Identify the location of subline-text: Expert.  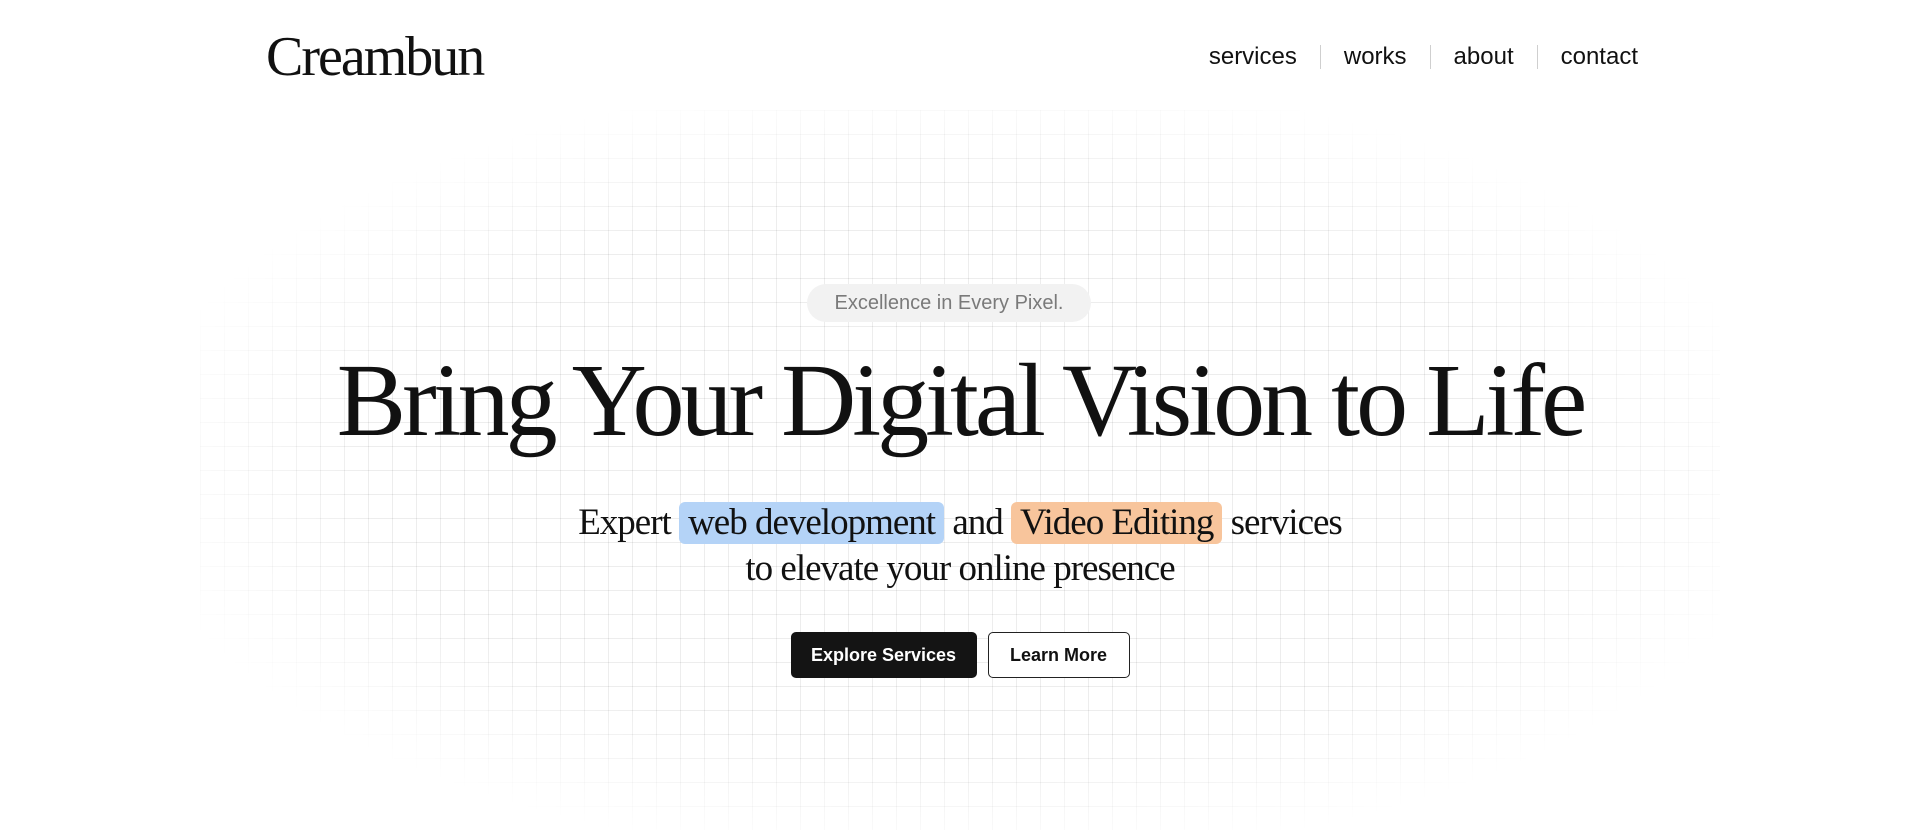
(625, 522).